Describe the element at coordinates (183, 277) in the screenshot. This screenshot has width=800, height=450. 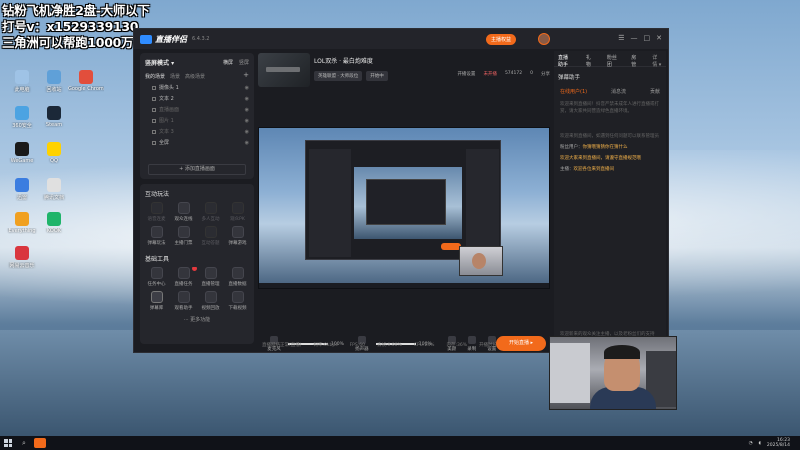
I see `tool-button: 直播任务` at that location.